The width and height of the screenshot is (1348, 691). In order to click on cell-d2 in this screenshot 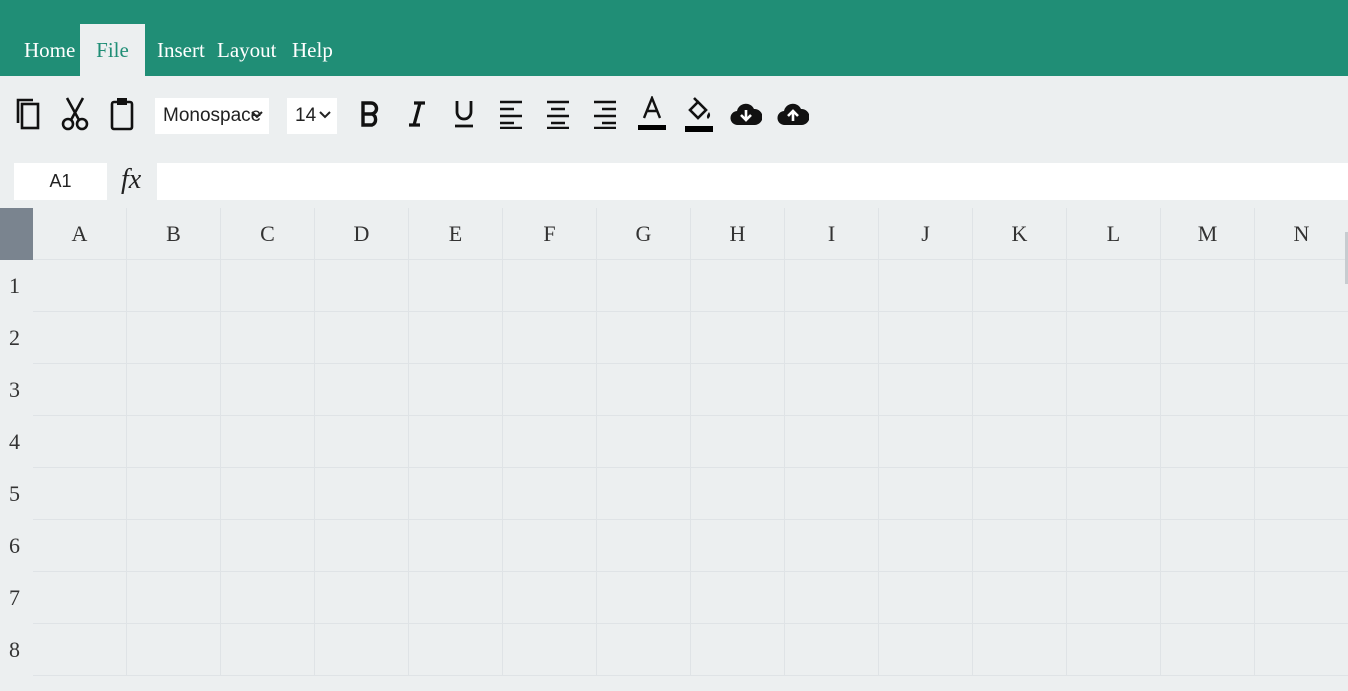, I will do `click(362, 338)`.